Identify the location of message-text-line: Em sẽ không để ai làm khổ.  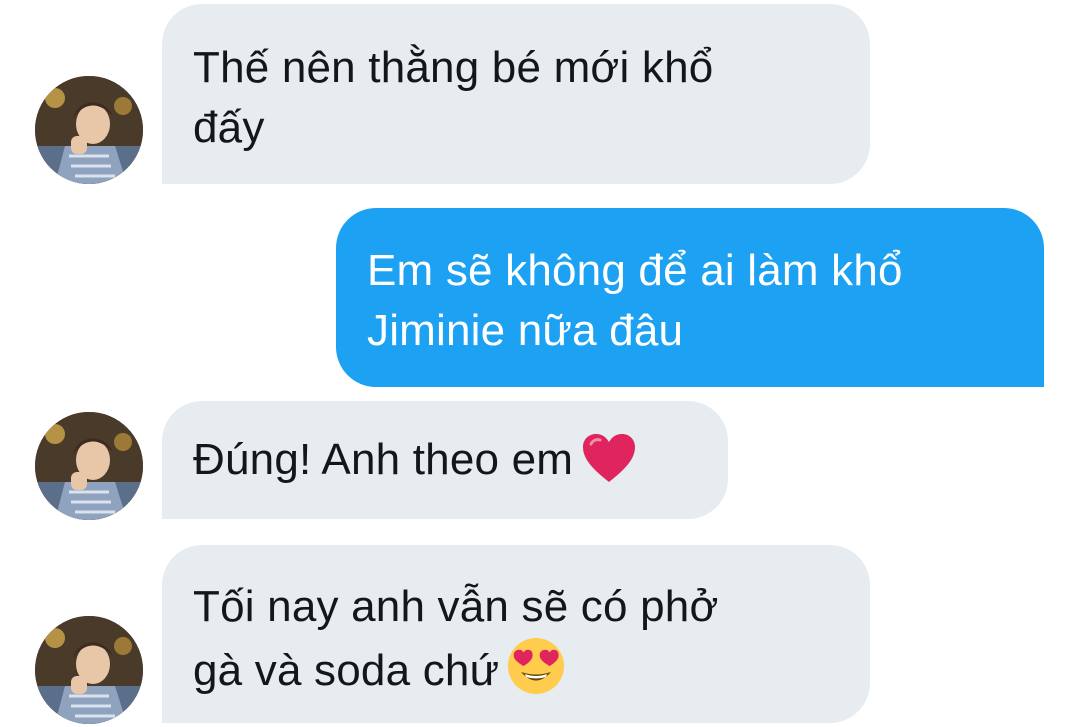
(635, 270).